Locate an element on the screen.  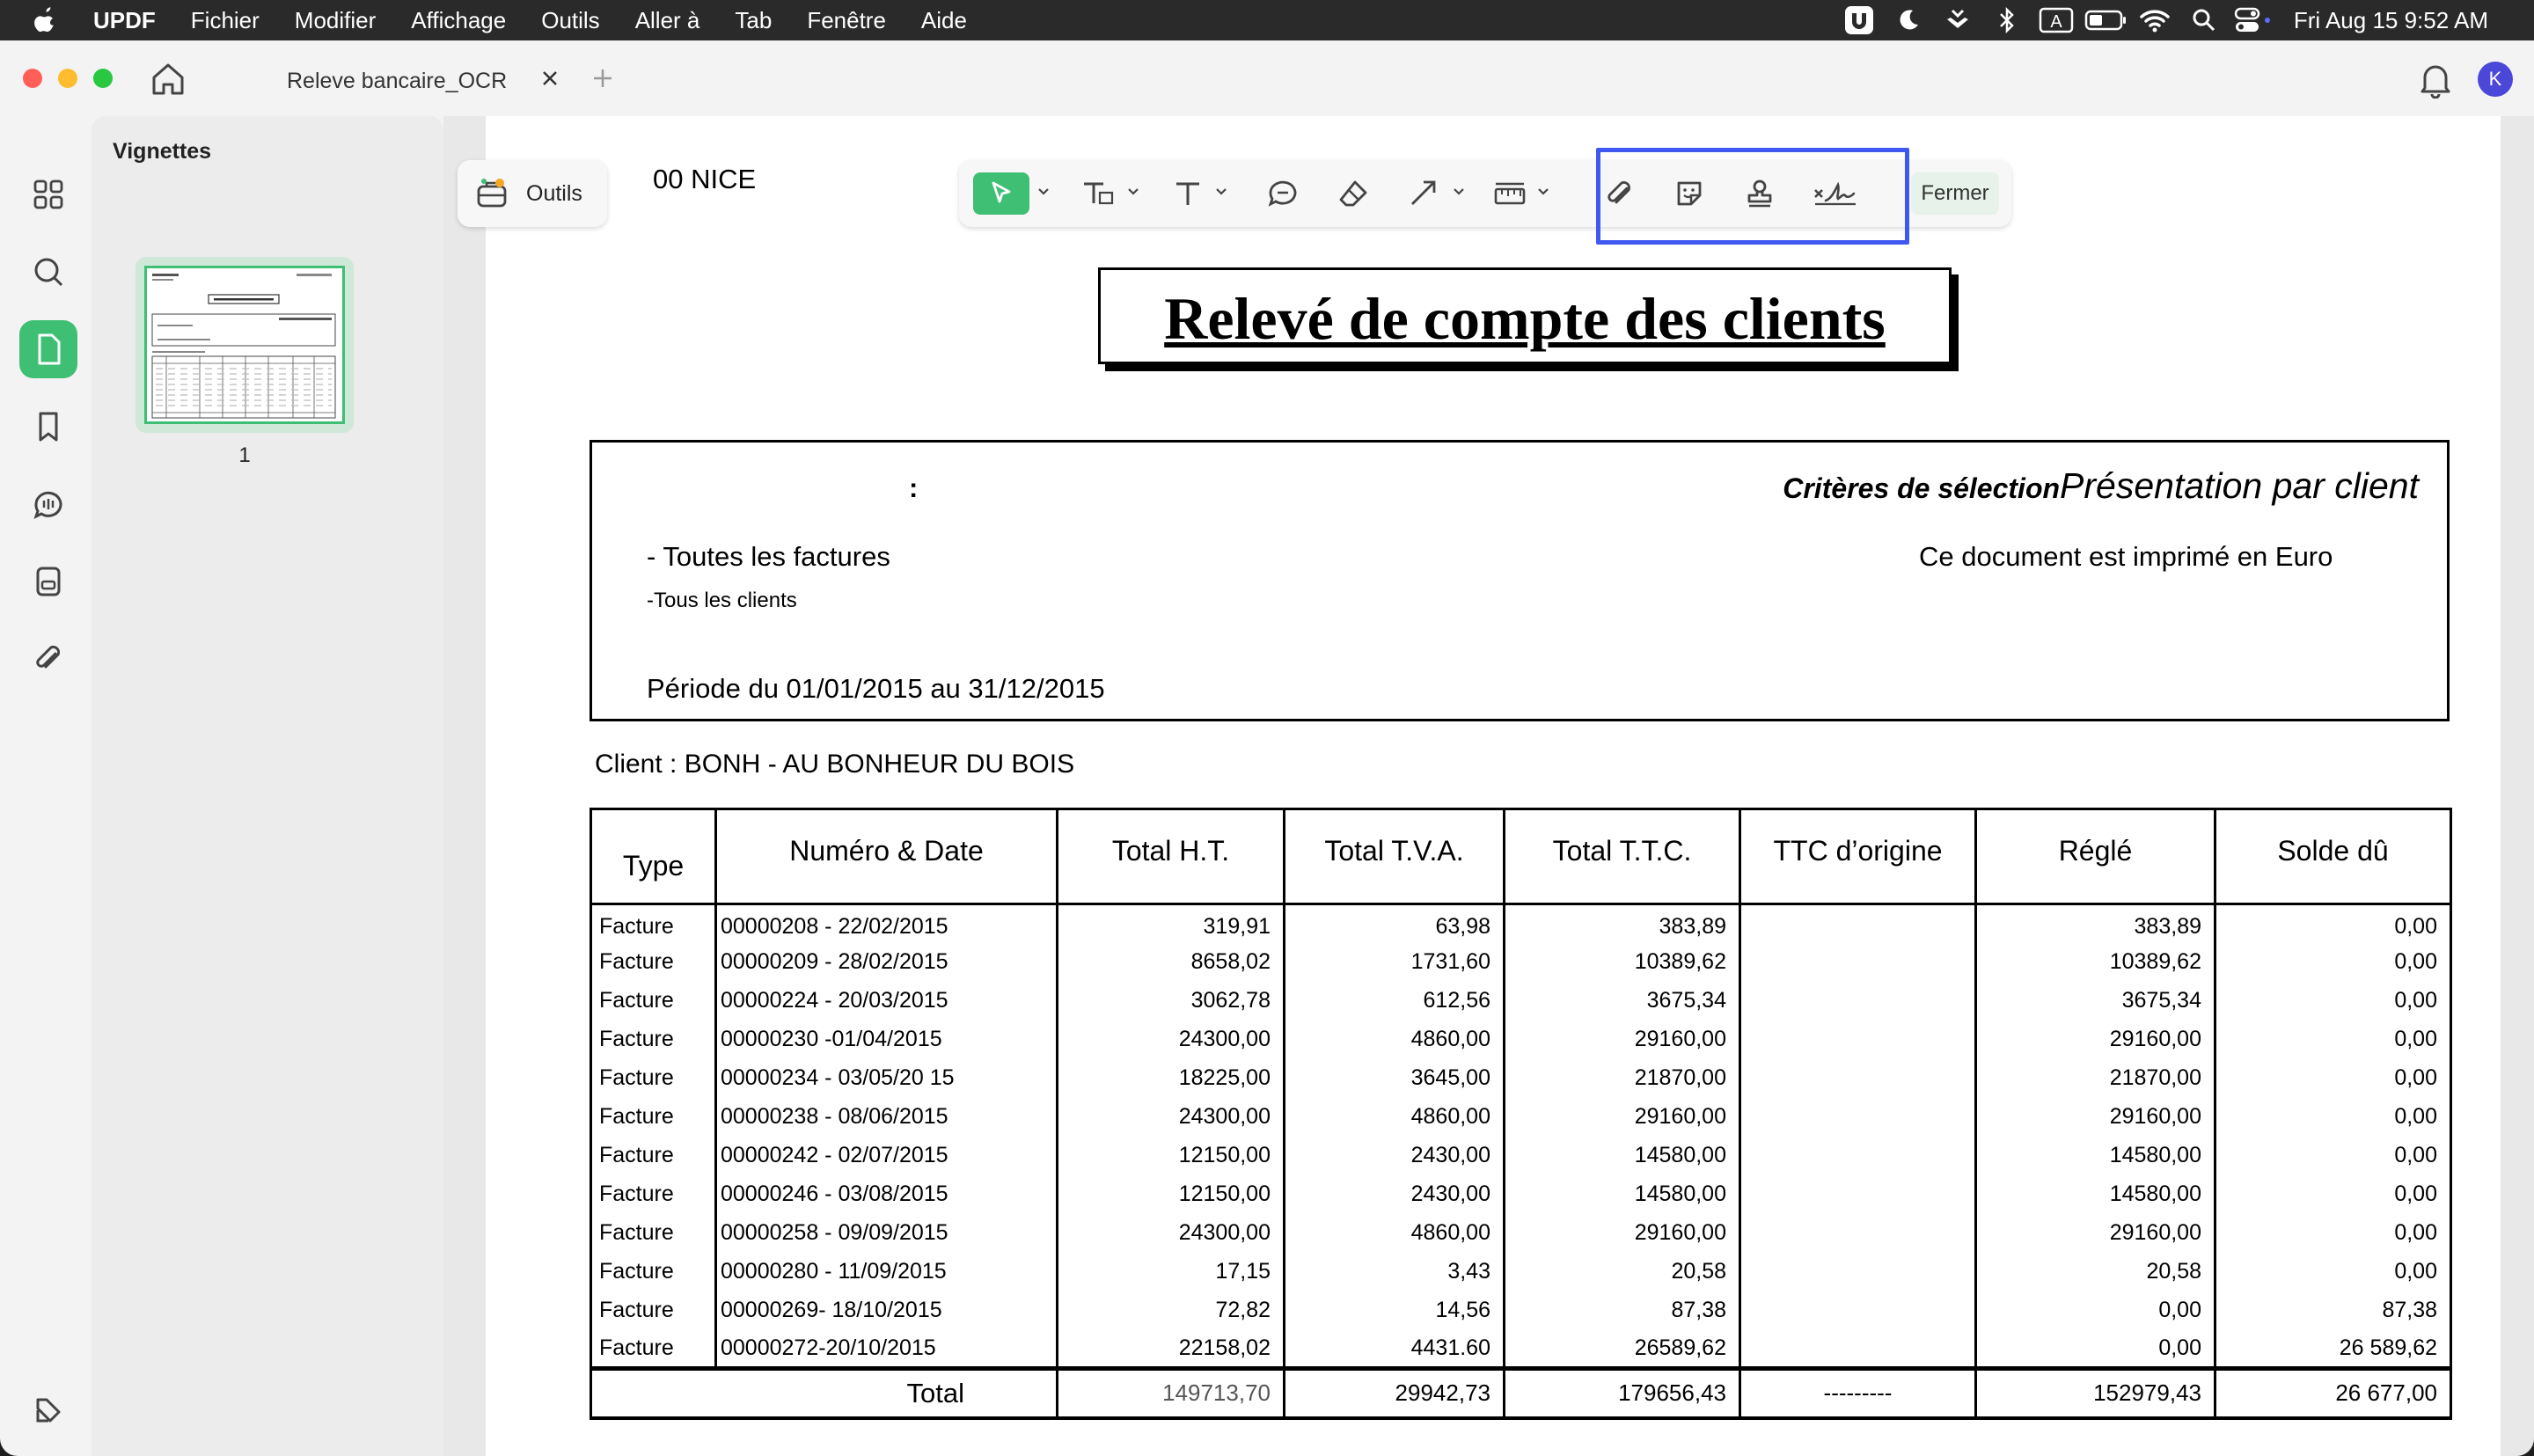
wifi-icon is located at coordinates (2154, 20).